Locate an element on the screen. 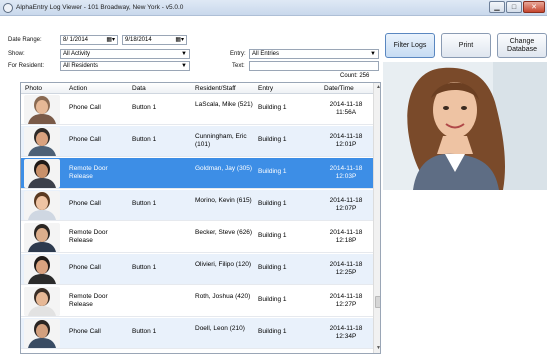 The height and width of the screenshot is (354, 547). show-select: All Activity ▼ is located at coordinates (125, 54).